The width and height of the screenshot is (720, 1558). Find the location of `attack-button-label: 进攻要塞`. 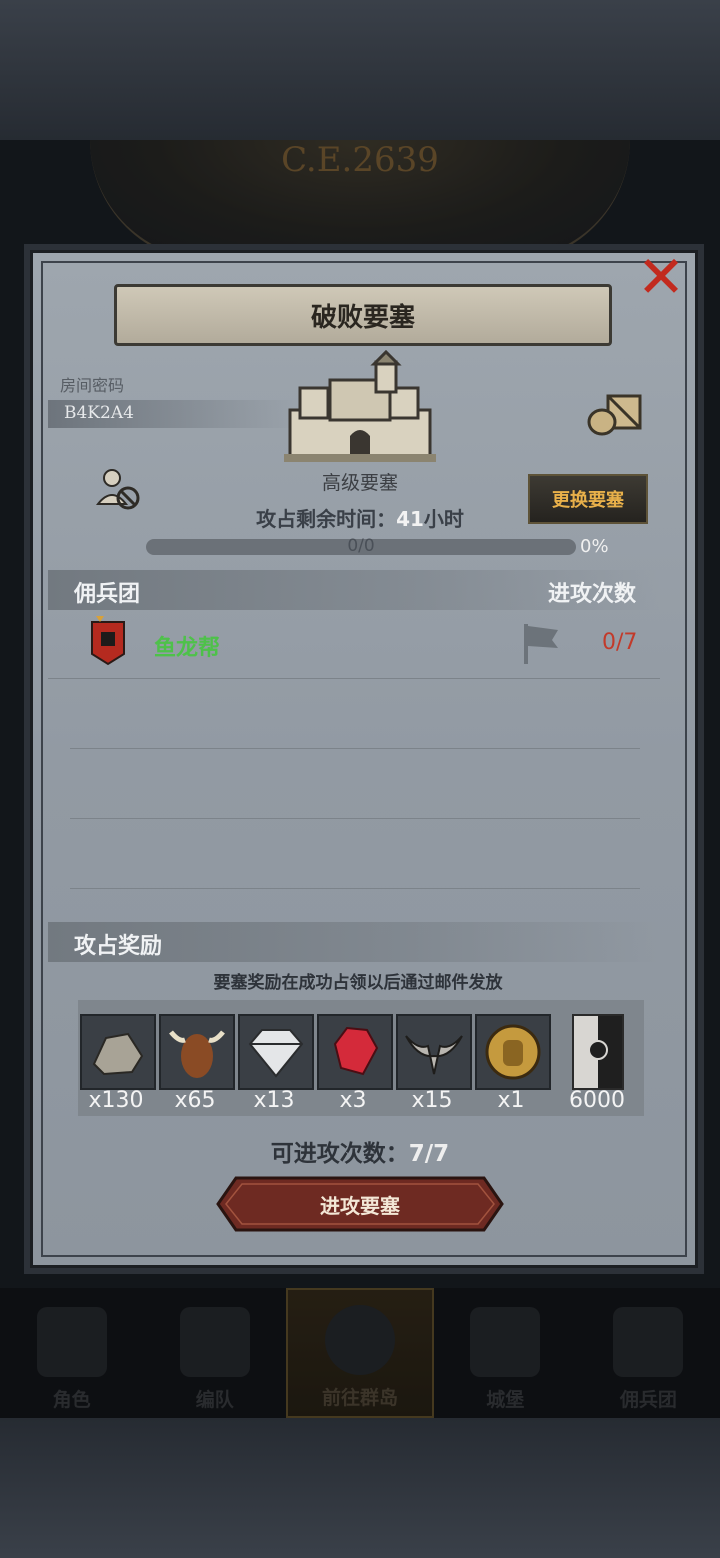

attack-button-label: 进攻要塞 is located at coordinates (360, 1205).